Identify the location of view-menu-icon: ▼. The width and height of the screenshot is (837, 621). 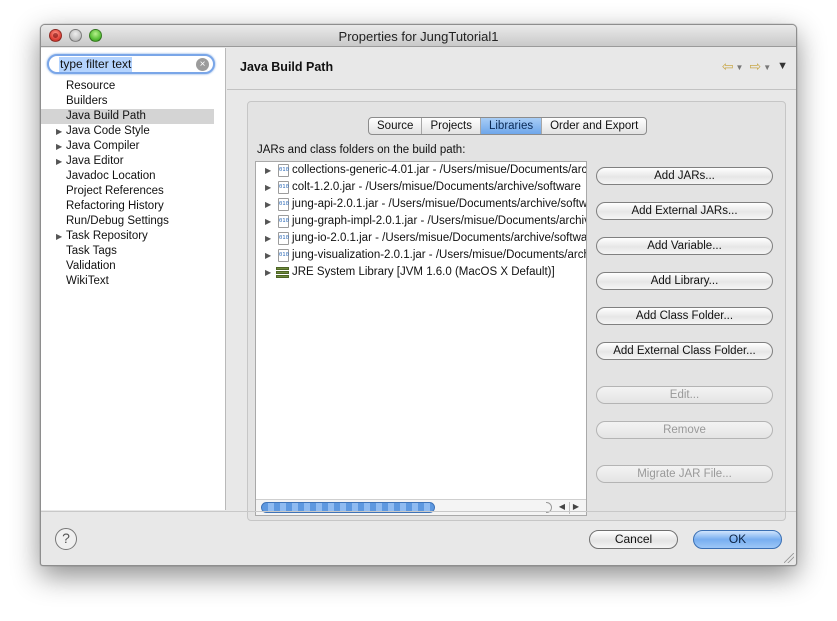
(782, 67).